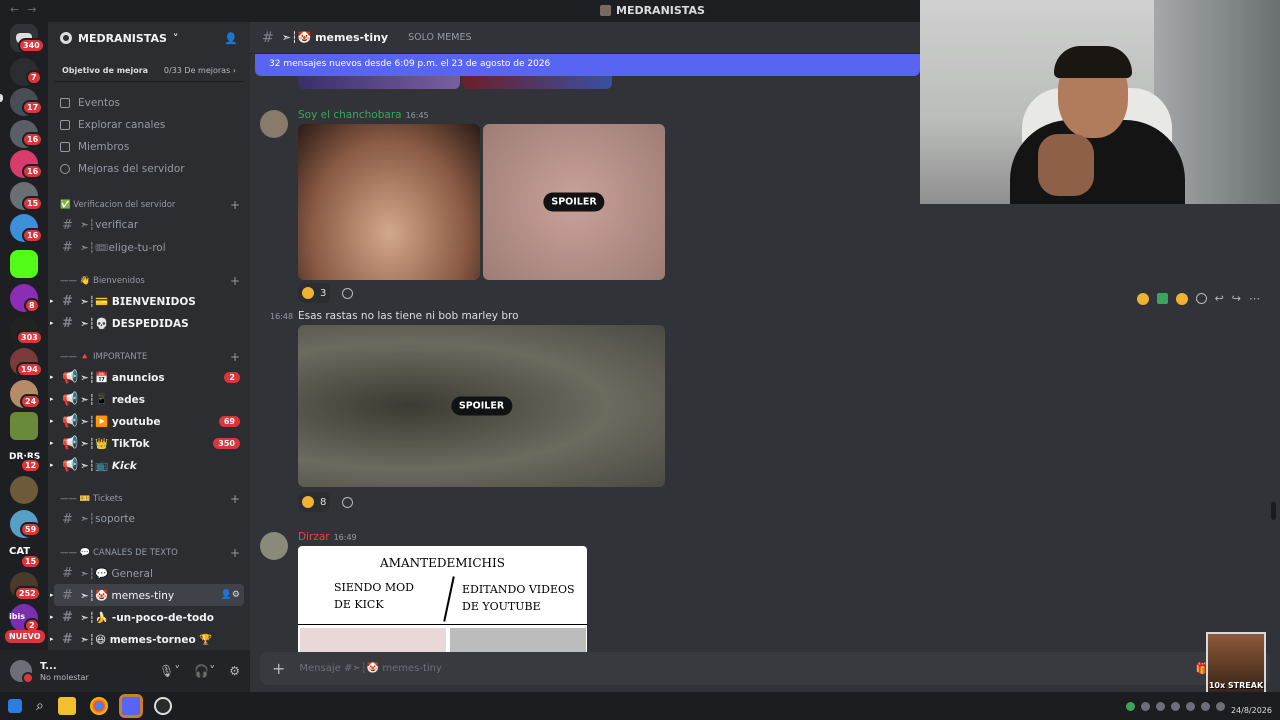  What do you see at coordinates (1181, 298) in the screenshot?
I see `clap-emoji-icon` at bounding box center [1181, 298].